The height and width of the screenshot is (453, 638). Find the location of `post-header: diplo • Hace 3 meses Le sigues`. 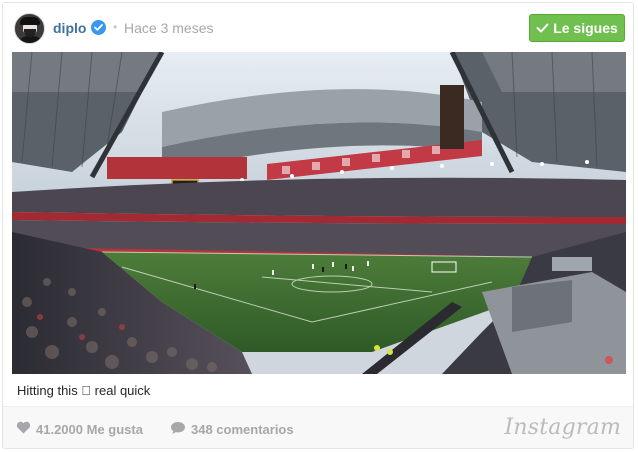

post-header: diplo • Hace 3 meses Le sigues is located at coordinates (318, 28).